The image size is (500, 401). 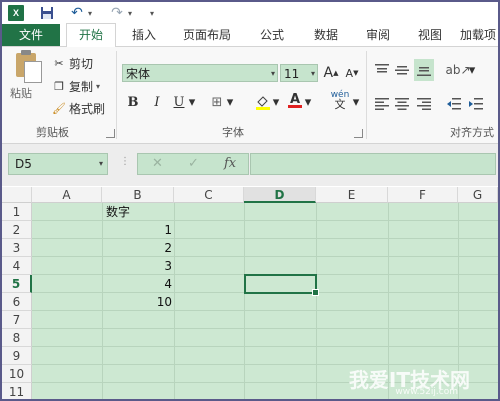 What do you see at coordinates (152, 13) in the screenshot?
I see `customize-qat-icon: ▾` at bounding box center [152, 13].